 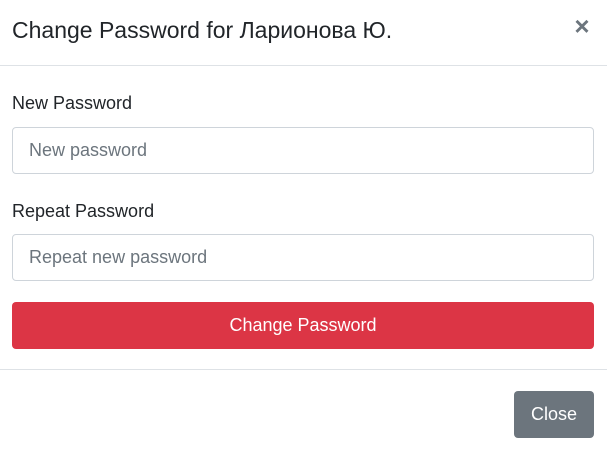 What do you see at coordinates (202, 30) in the screenshot?
I see `dialog-title: Change Password for Ларионова Ю.` at bounding box center [202, 30].